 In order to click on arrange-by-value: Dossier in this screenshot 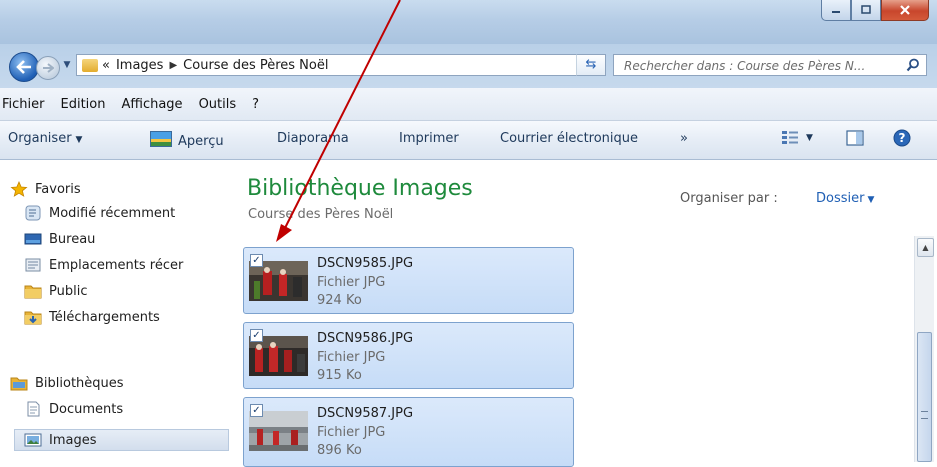, I will do `click(840, 198)`.